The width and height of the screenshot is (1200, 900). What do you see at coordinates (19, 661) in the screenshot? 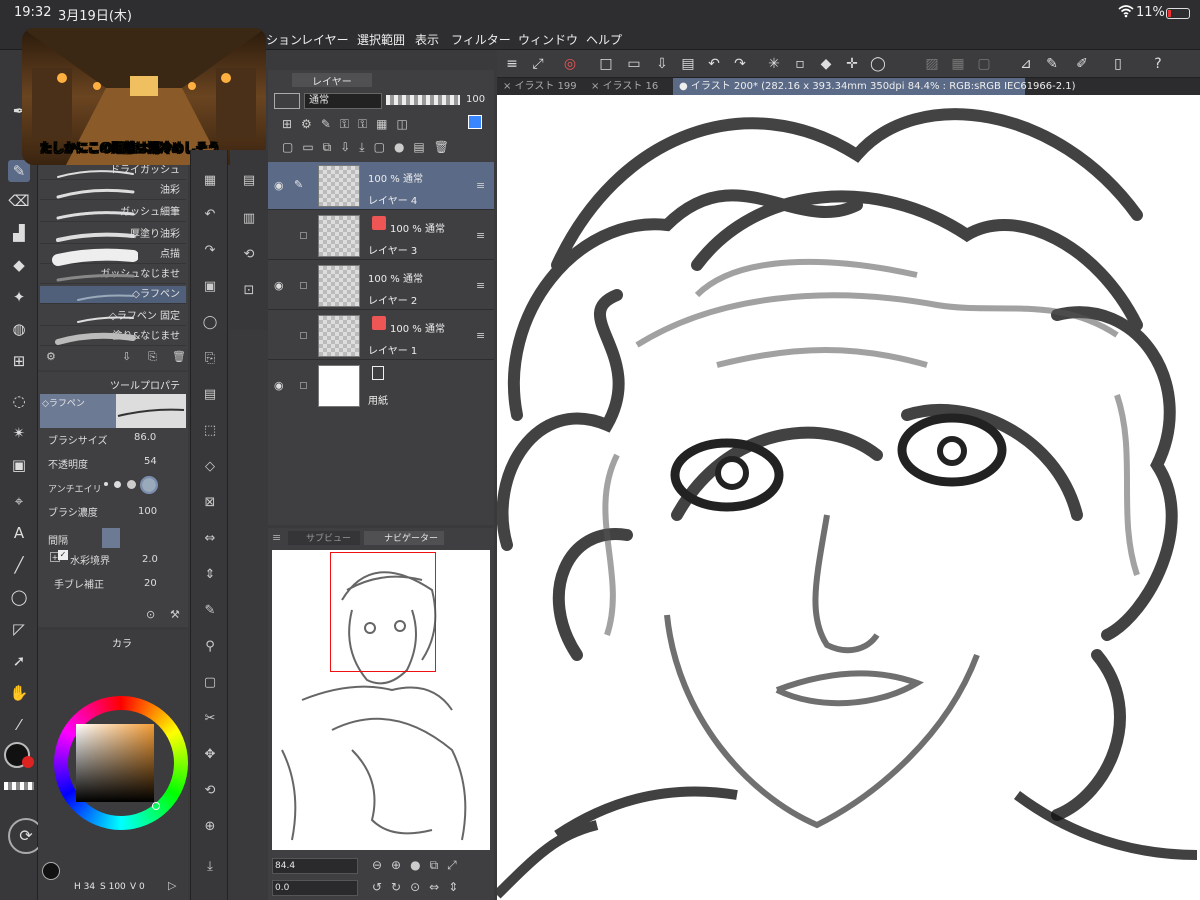
I see `operation-tool-icon: ➚` at bounding box center [19, 661].